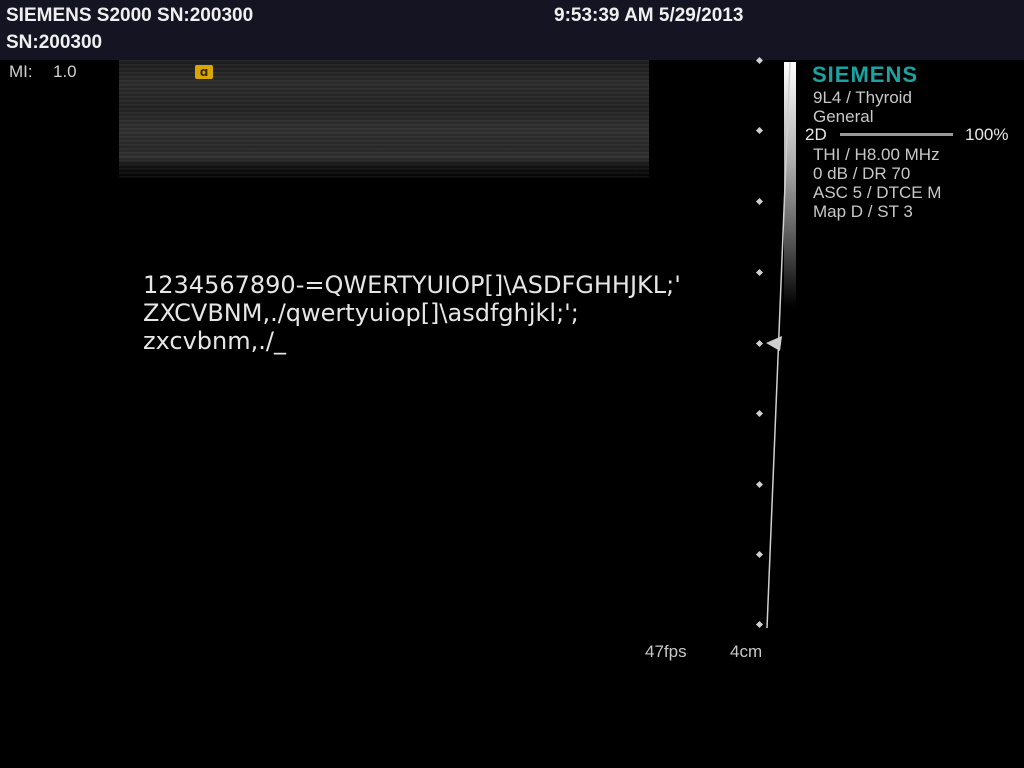  What do you see at coordinates (862, 173) in the screenshot?
I see `param-gain: 0 dB / DR 70` at bounding box center [862, 173].